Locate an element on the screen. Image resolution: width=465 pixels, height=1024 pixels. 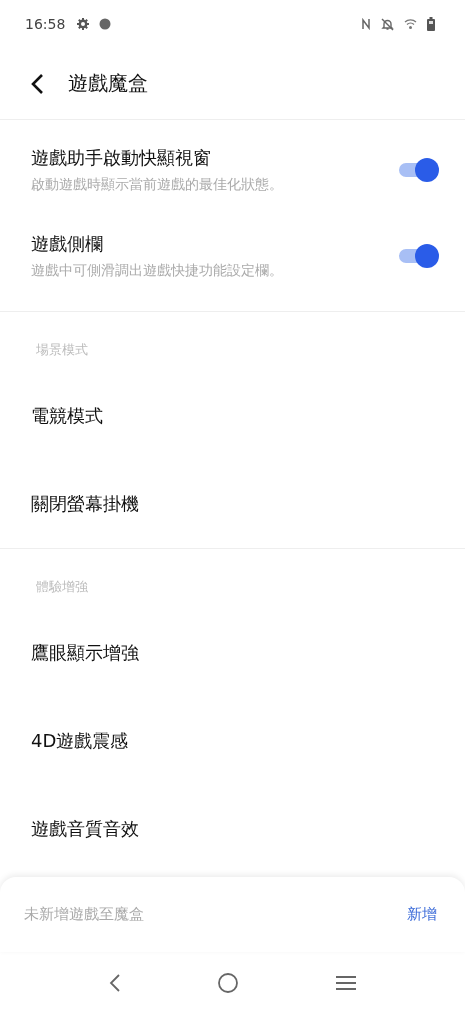
nfc-icon is located at coordinates (366, 24).